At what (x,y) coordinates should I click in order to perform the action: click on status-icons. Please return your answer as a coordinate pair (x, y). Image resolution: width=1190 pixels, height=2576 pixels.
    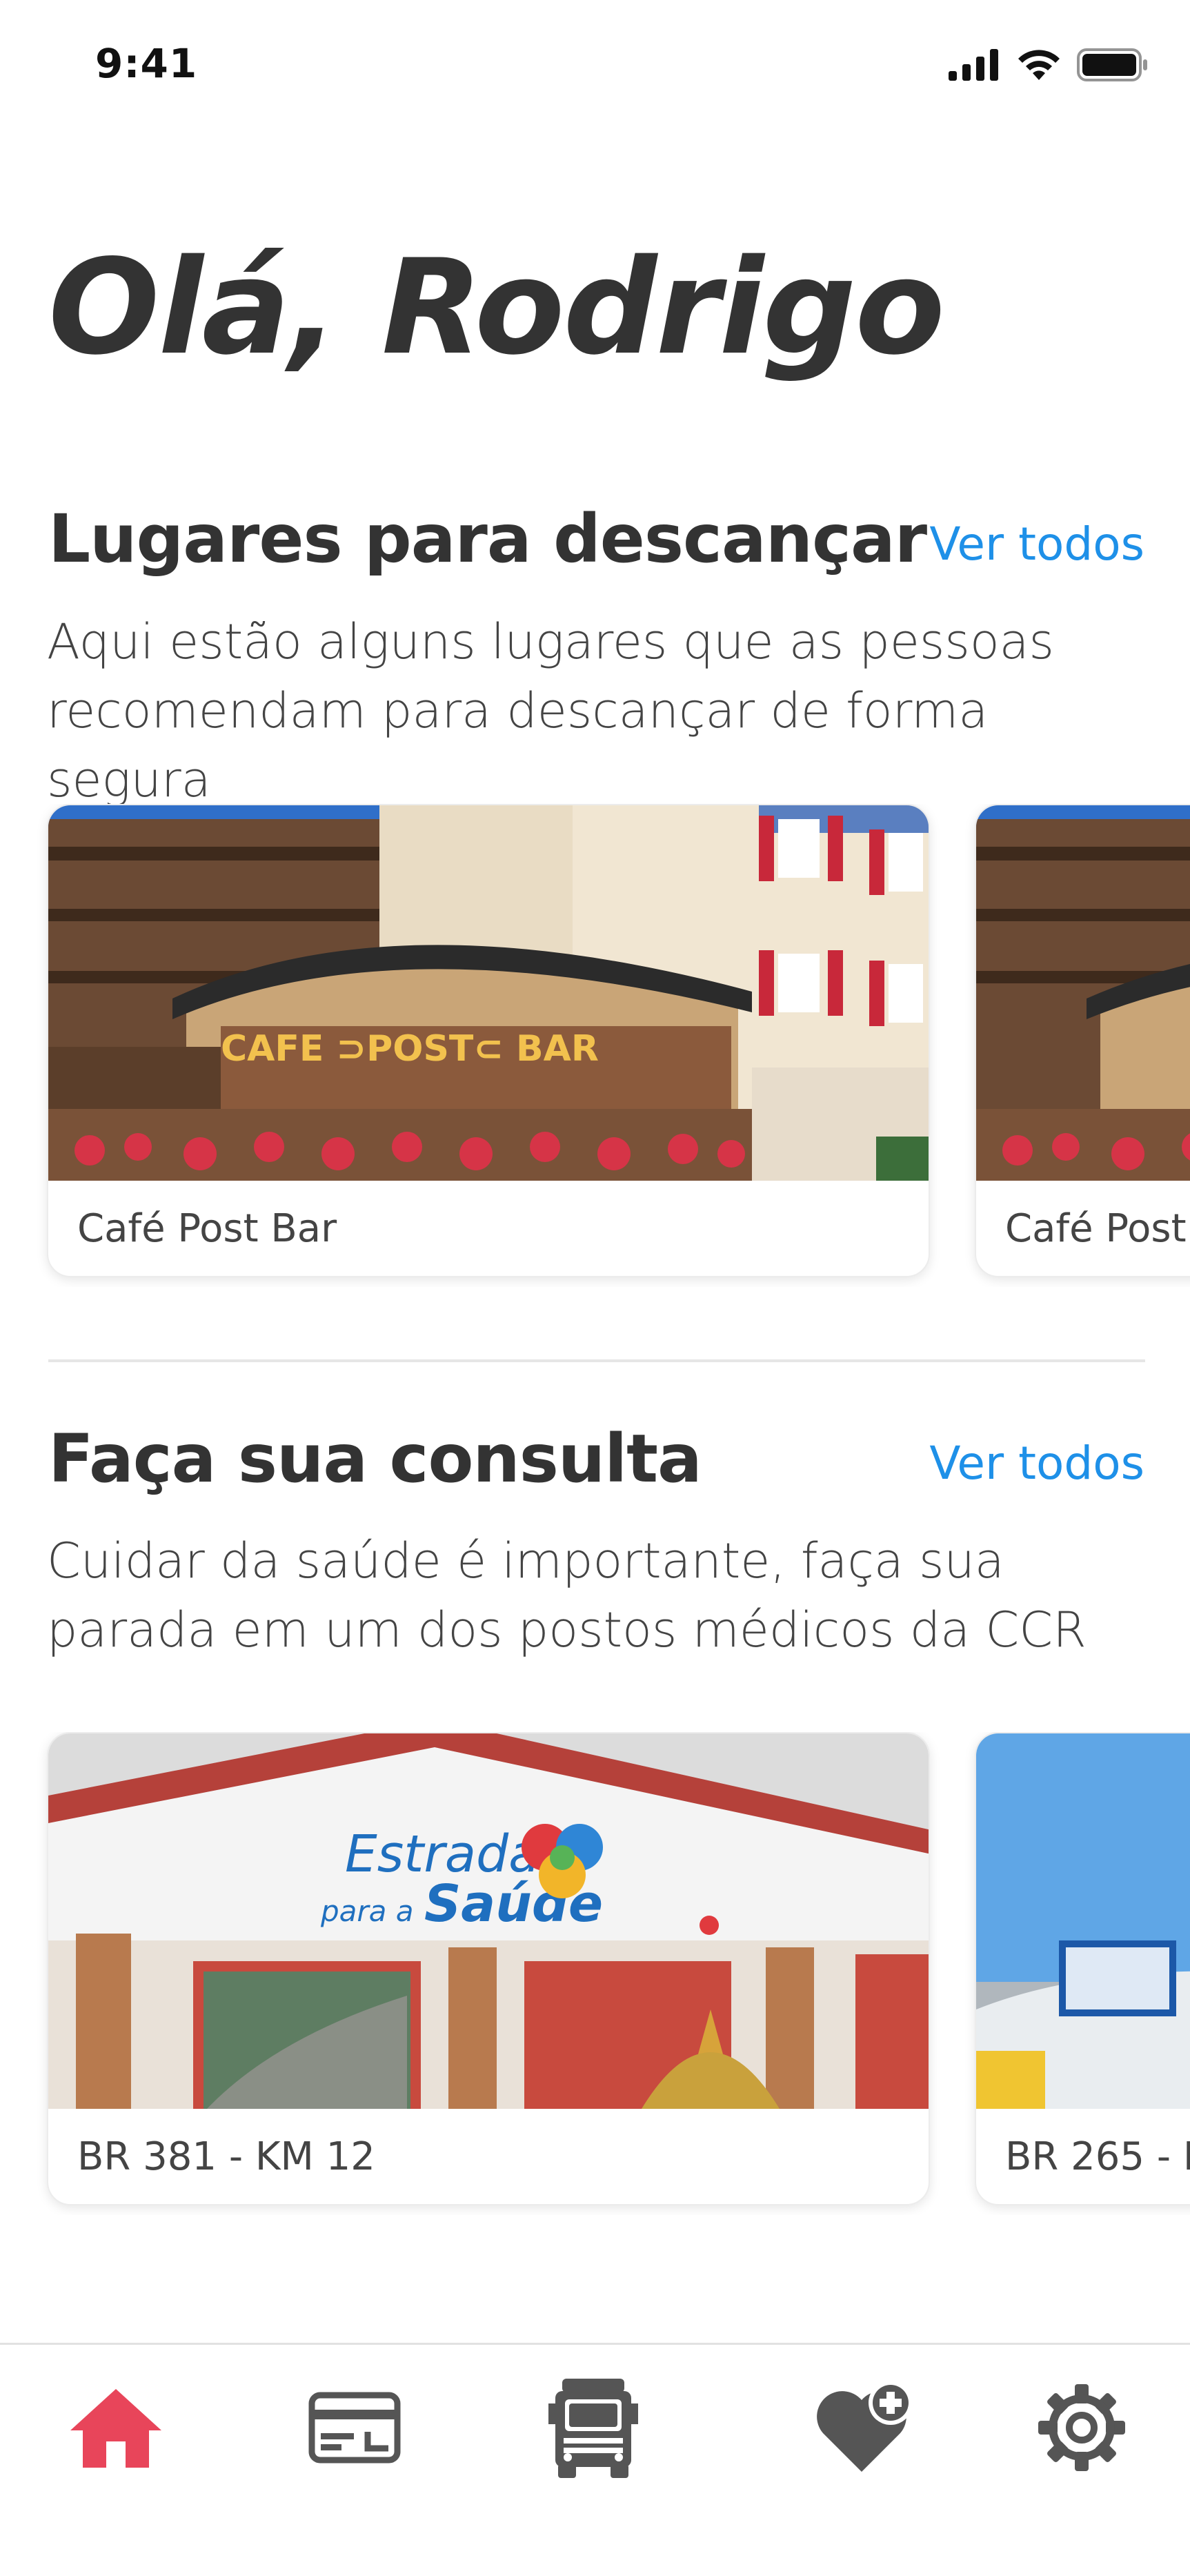
    Looking at the image, I should click on (1049, 64).